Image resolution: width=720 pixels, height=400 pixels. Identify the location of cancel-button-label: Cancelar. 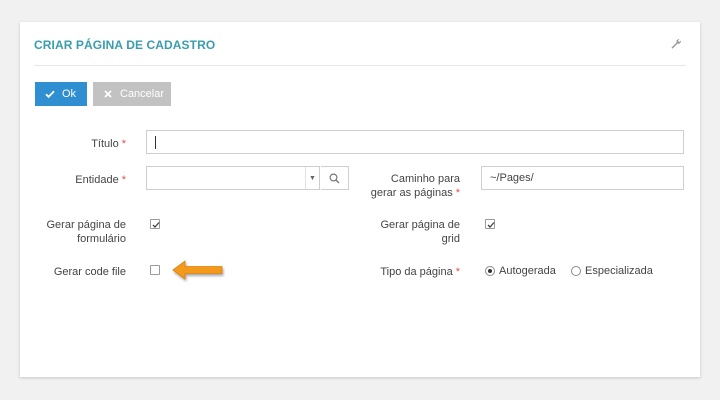
(142, 94).